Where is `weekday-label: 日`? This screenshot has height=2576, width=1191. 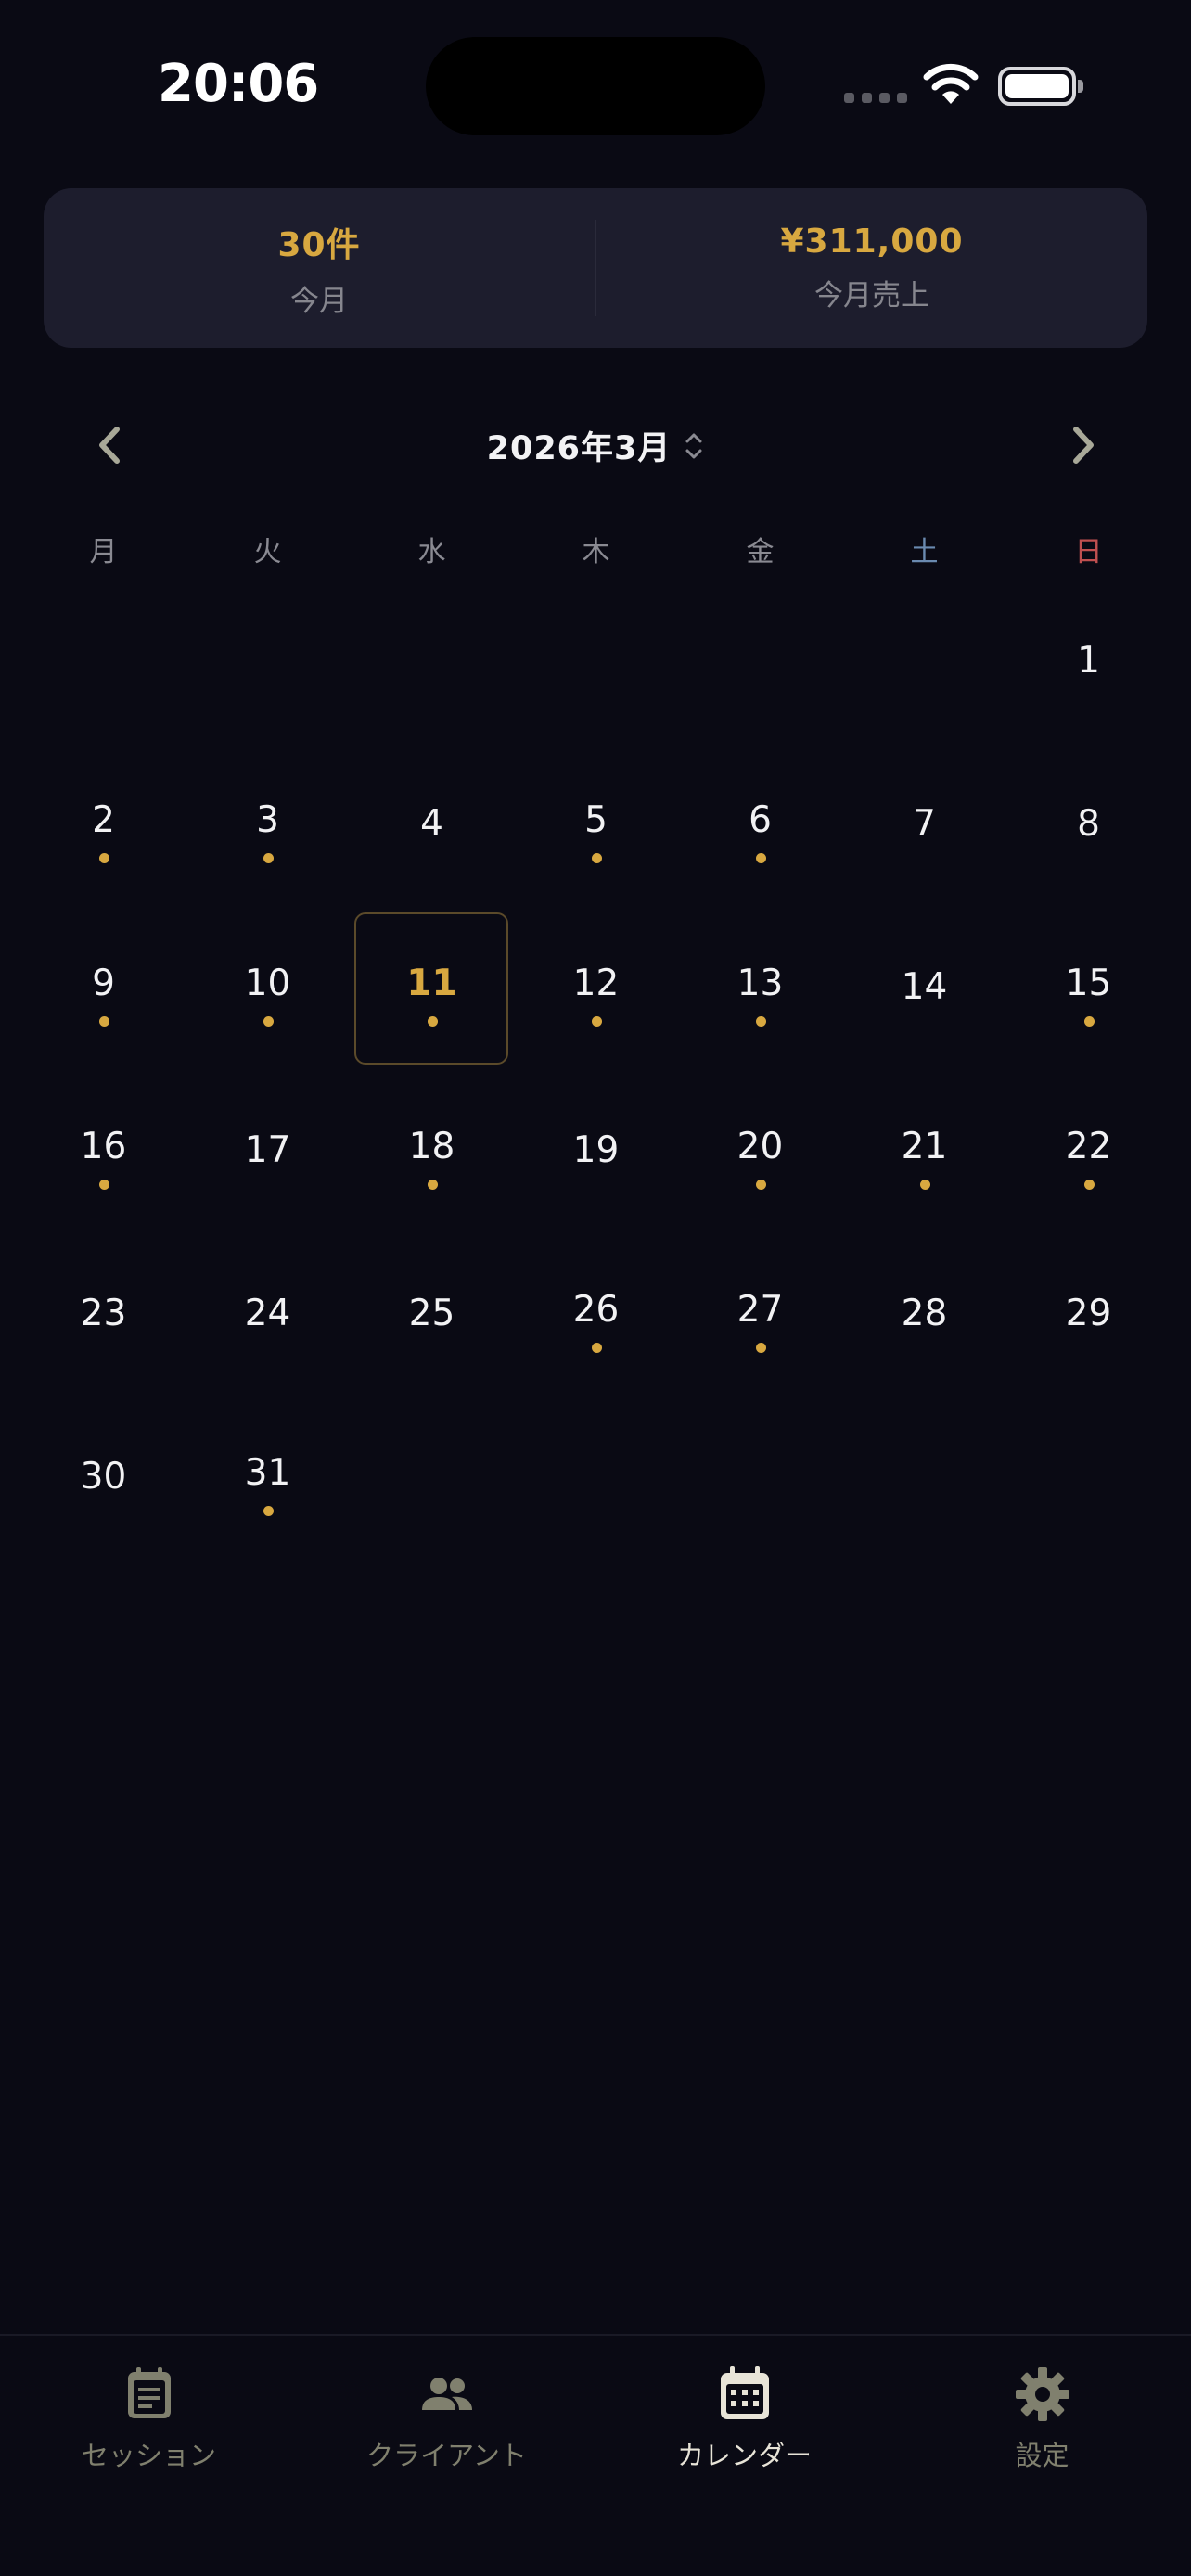
weekday-label: 日 is located at coordinates (1088, 552).